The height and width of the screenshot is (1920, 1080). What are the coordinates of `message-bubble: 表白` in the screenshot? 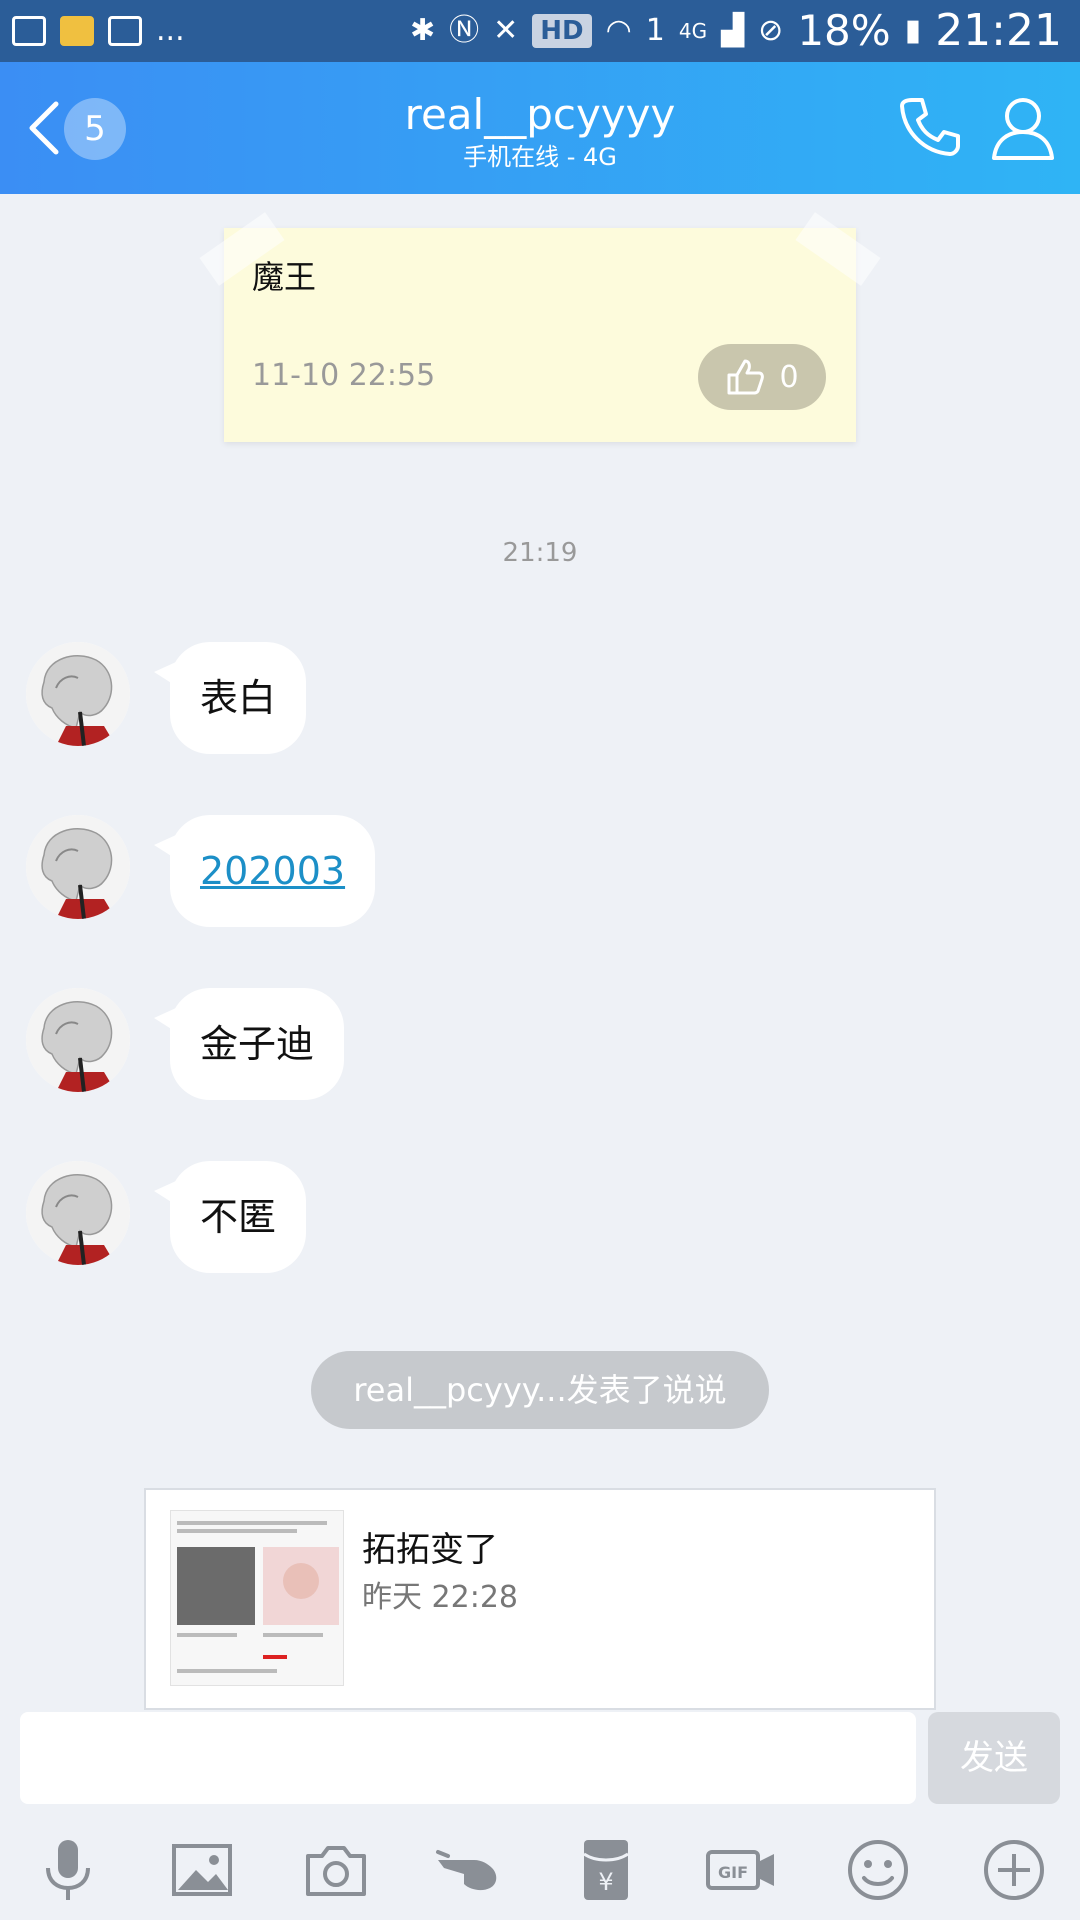 It's located at (230, 698).